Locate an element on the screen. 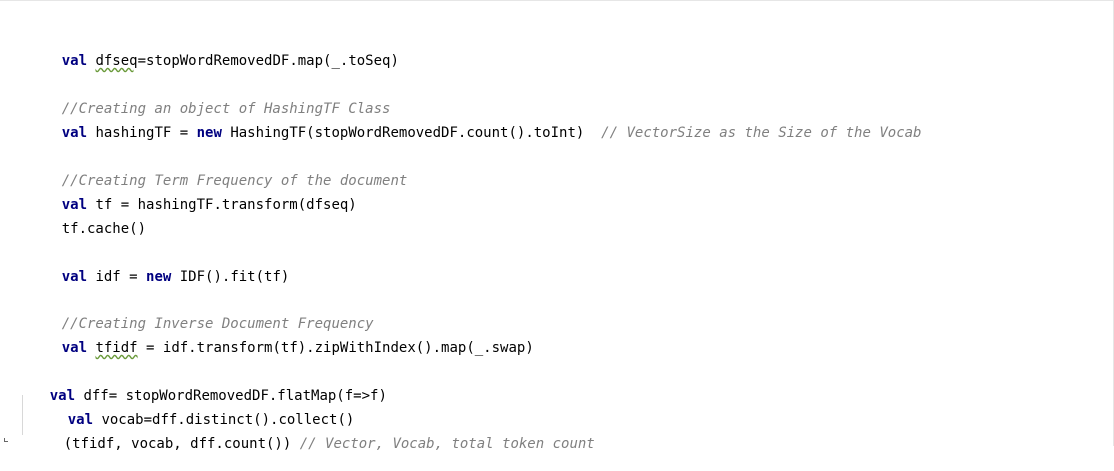 Image resolution: width=1114 pixels, height=471 pixels. indent-guide is located at coordinates (22, 415).